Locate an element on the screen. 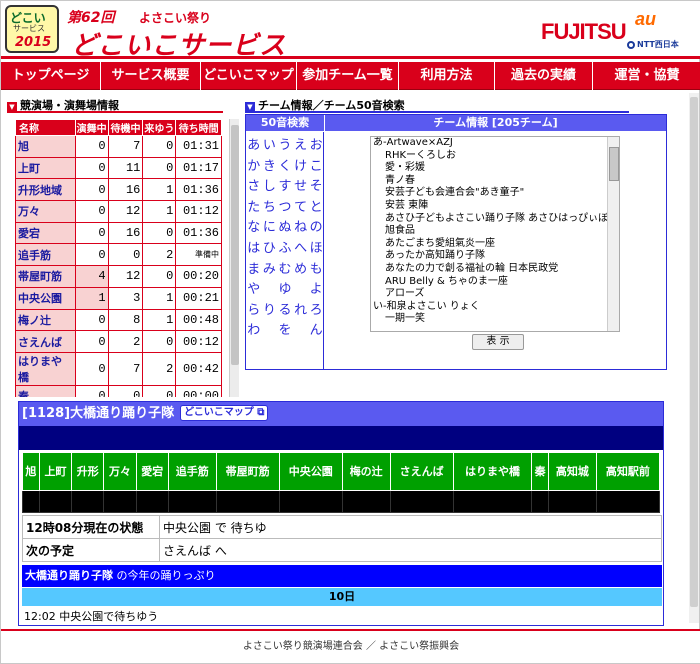  team-list-scrollbar-thumb is located at coordinates (614, 164).